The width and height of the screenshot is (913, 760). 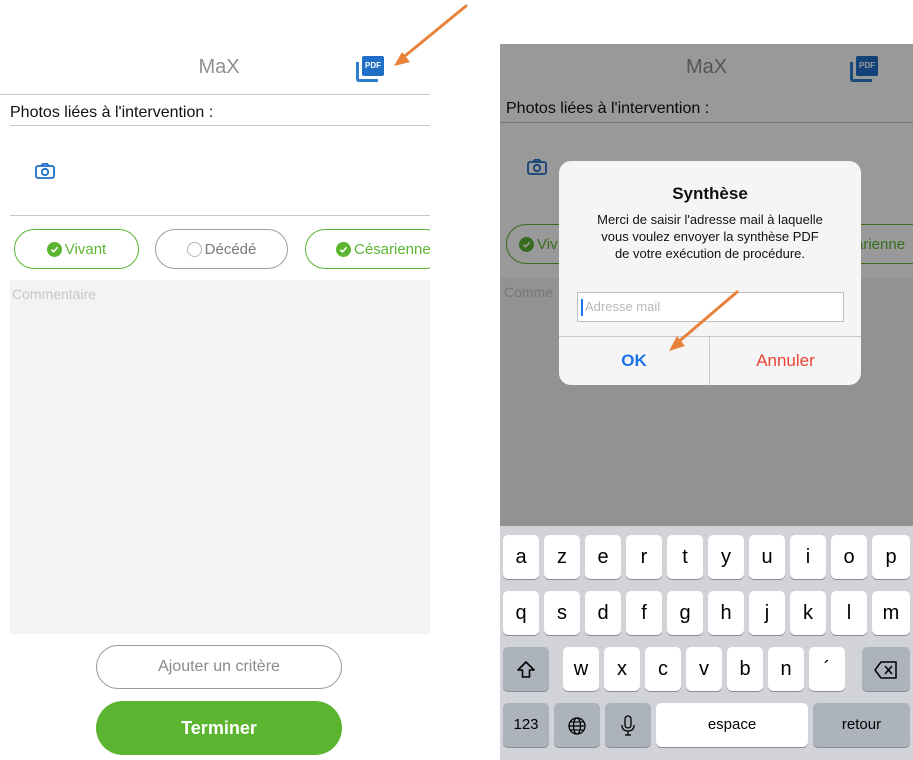 I want to click on chip-vivant: Vivant, so click(x=76, y=249).